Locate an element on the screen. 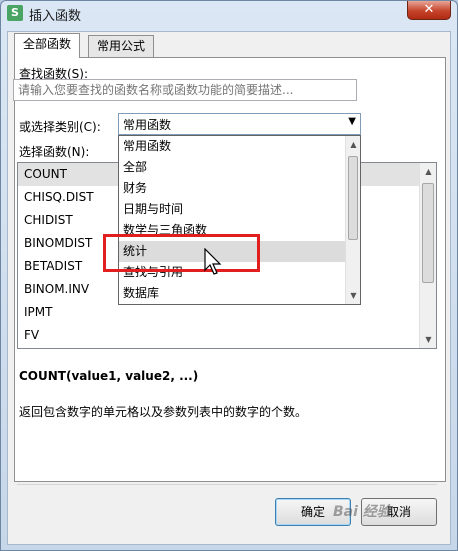  mouse-pointer-icon is located at coordinates (213, 261).